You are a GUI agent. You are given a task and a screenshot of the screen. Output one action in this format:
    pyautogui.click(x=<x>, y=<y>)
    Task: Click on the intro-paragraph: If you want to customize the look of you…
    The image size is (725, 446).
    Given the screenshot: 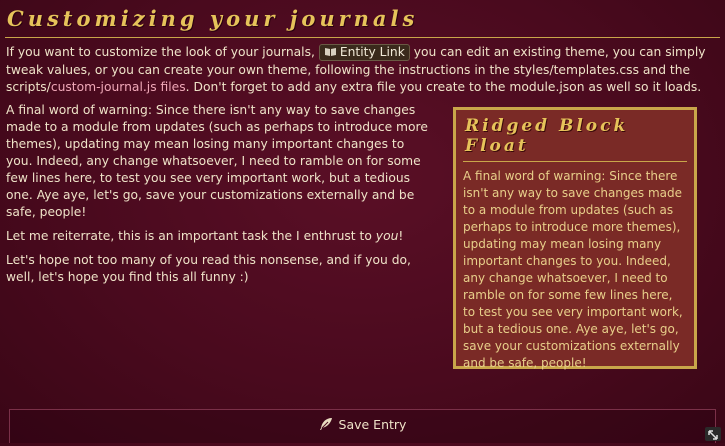 What is the action you would take?
    pyautogui.click(x=362, y=70)
    